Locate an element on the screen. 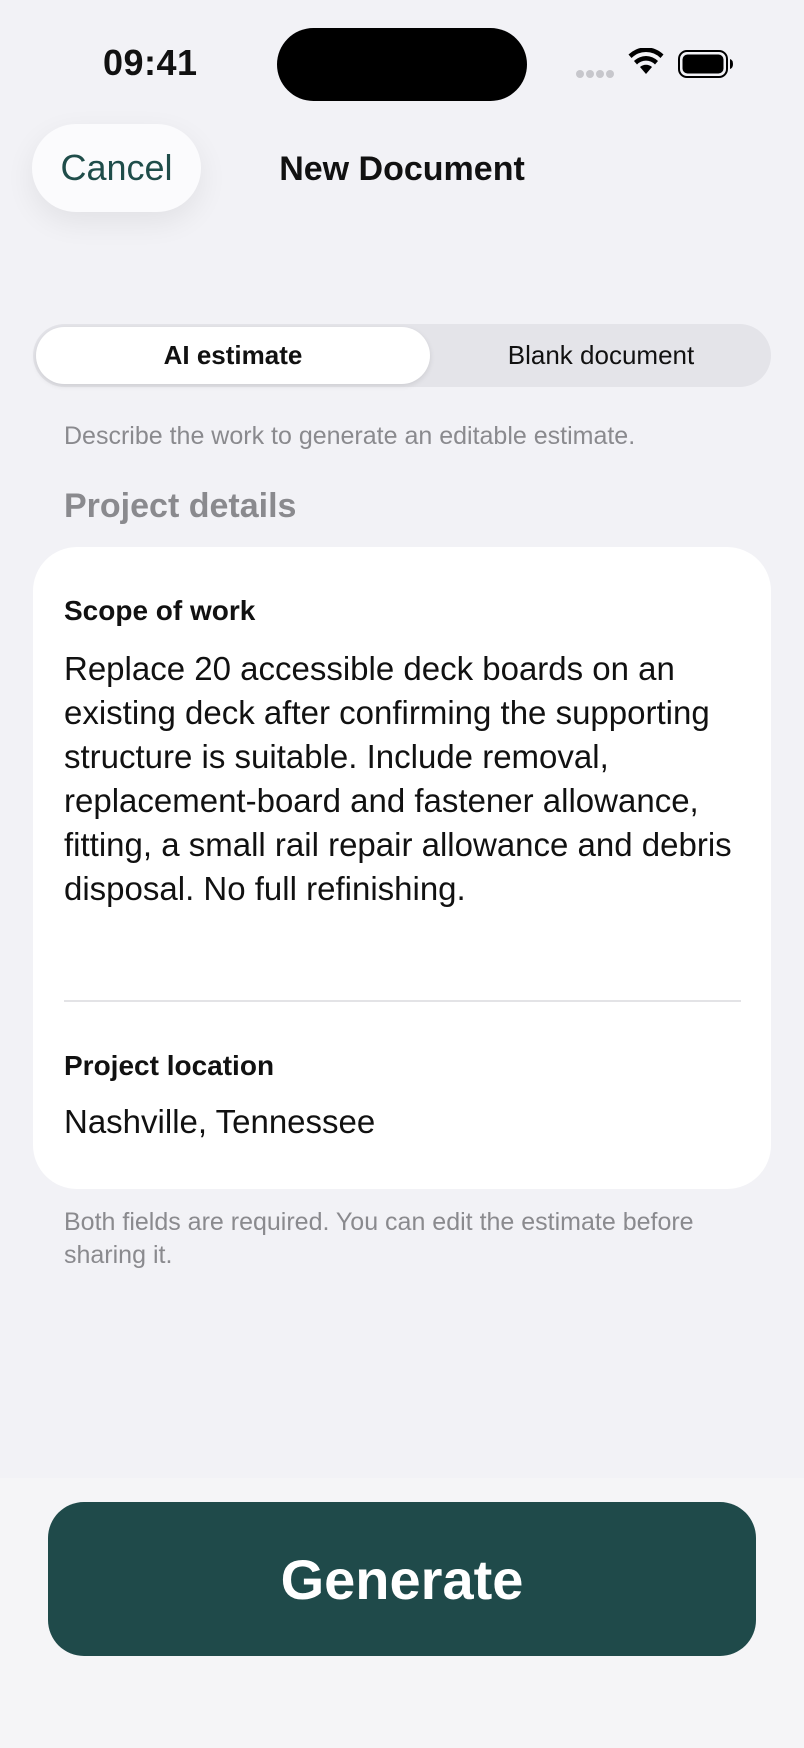 Image resolution: width=804 pixels, height=1748 pixels. segment-blank-document: Blank document is located at coordinates (601, 355).